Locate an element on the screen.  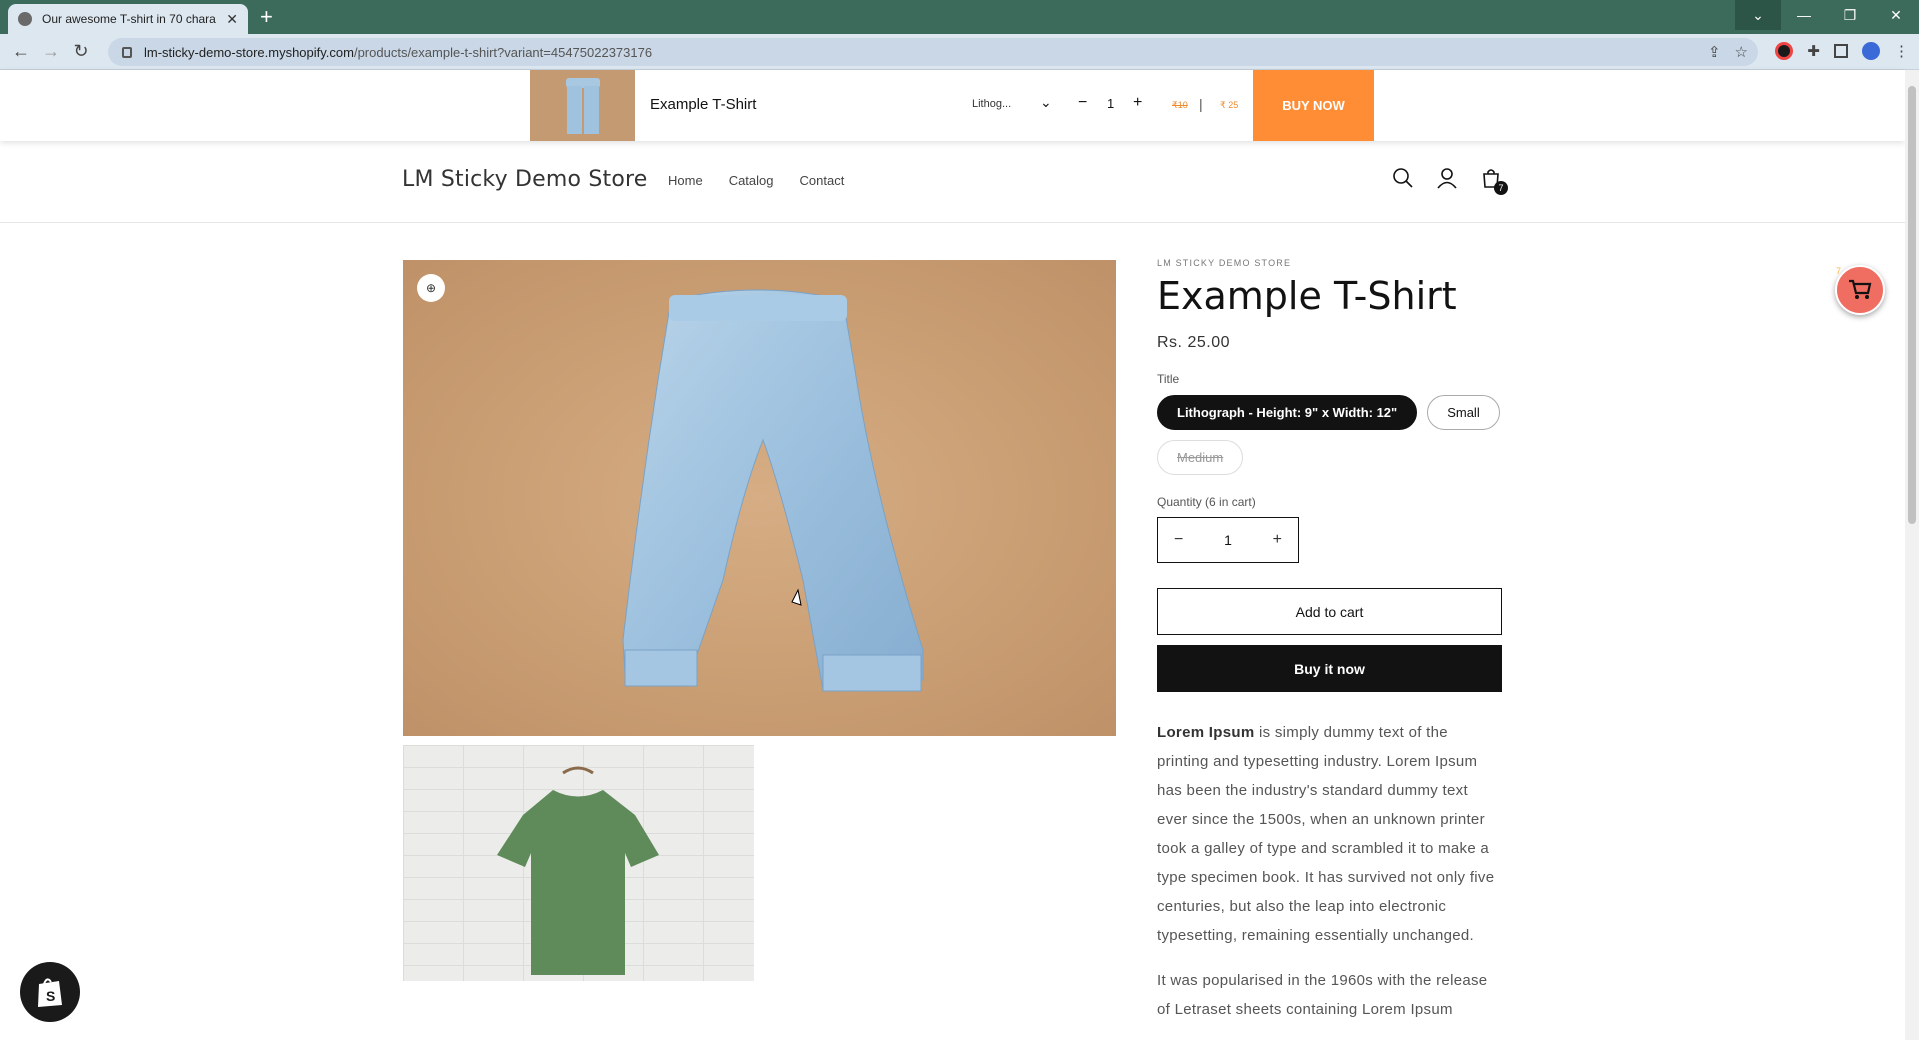
share-icon: ⇪ is located at coordinates (1714, 52).